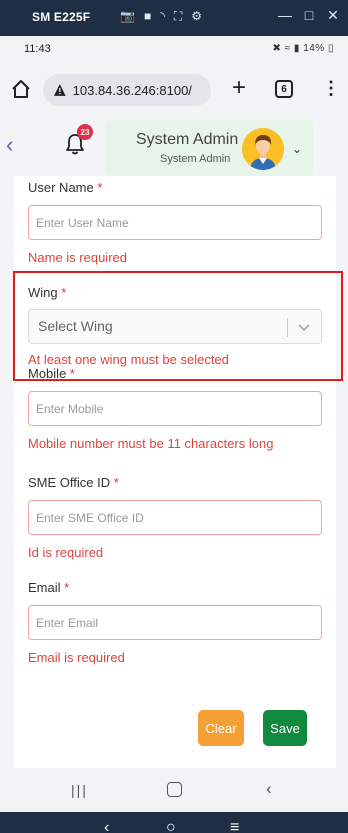  I want to click on not-secure-warning-icon, so click(60, 90).